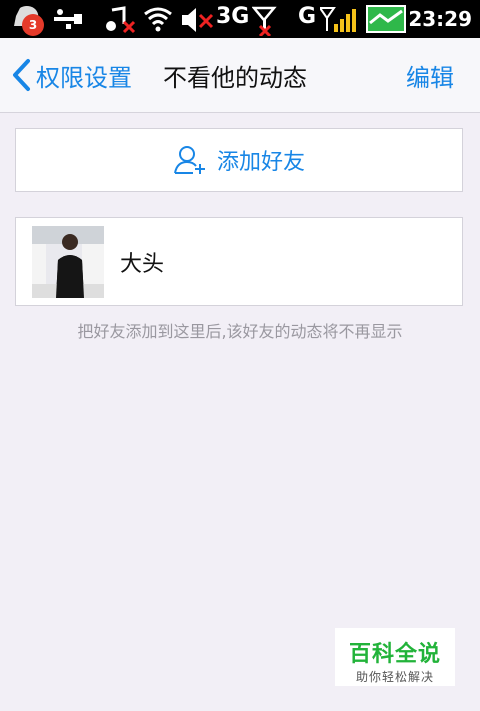  I want to click on usb-icon, so click(68, 19).